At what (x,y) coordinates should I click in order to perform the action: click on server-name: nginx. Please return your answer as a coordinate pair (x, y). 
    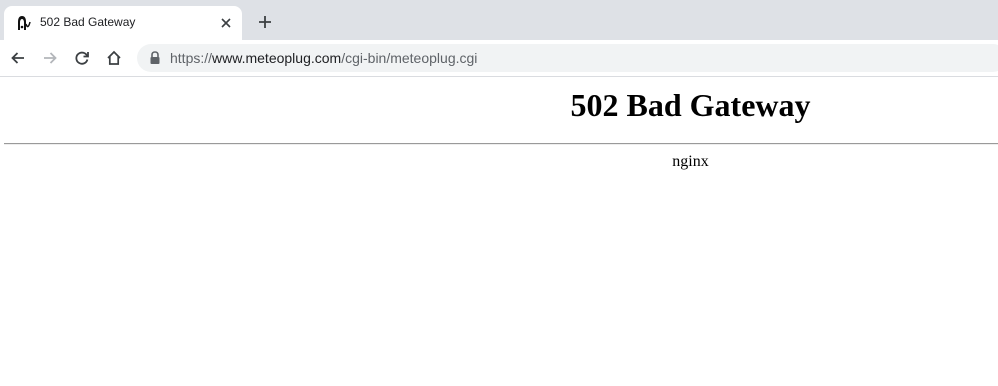
    Looking at the image, I should click on (690, 161).